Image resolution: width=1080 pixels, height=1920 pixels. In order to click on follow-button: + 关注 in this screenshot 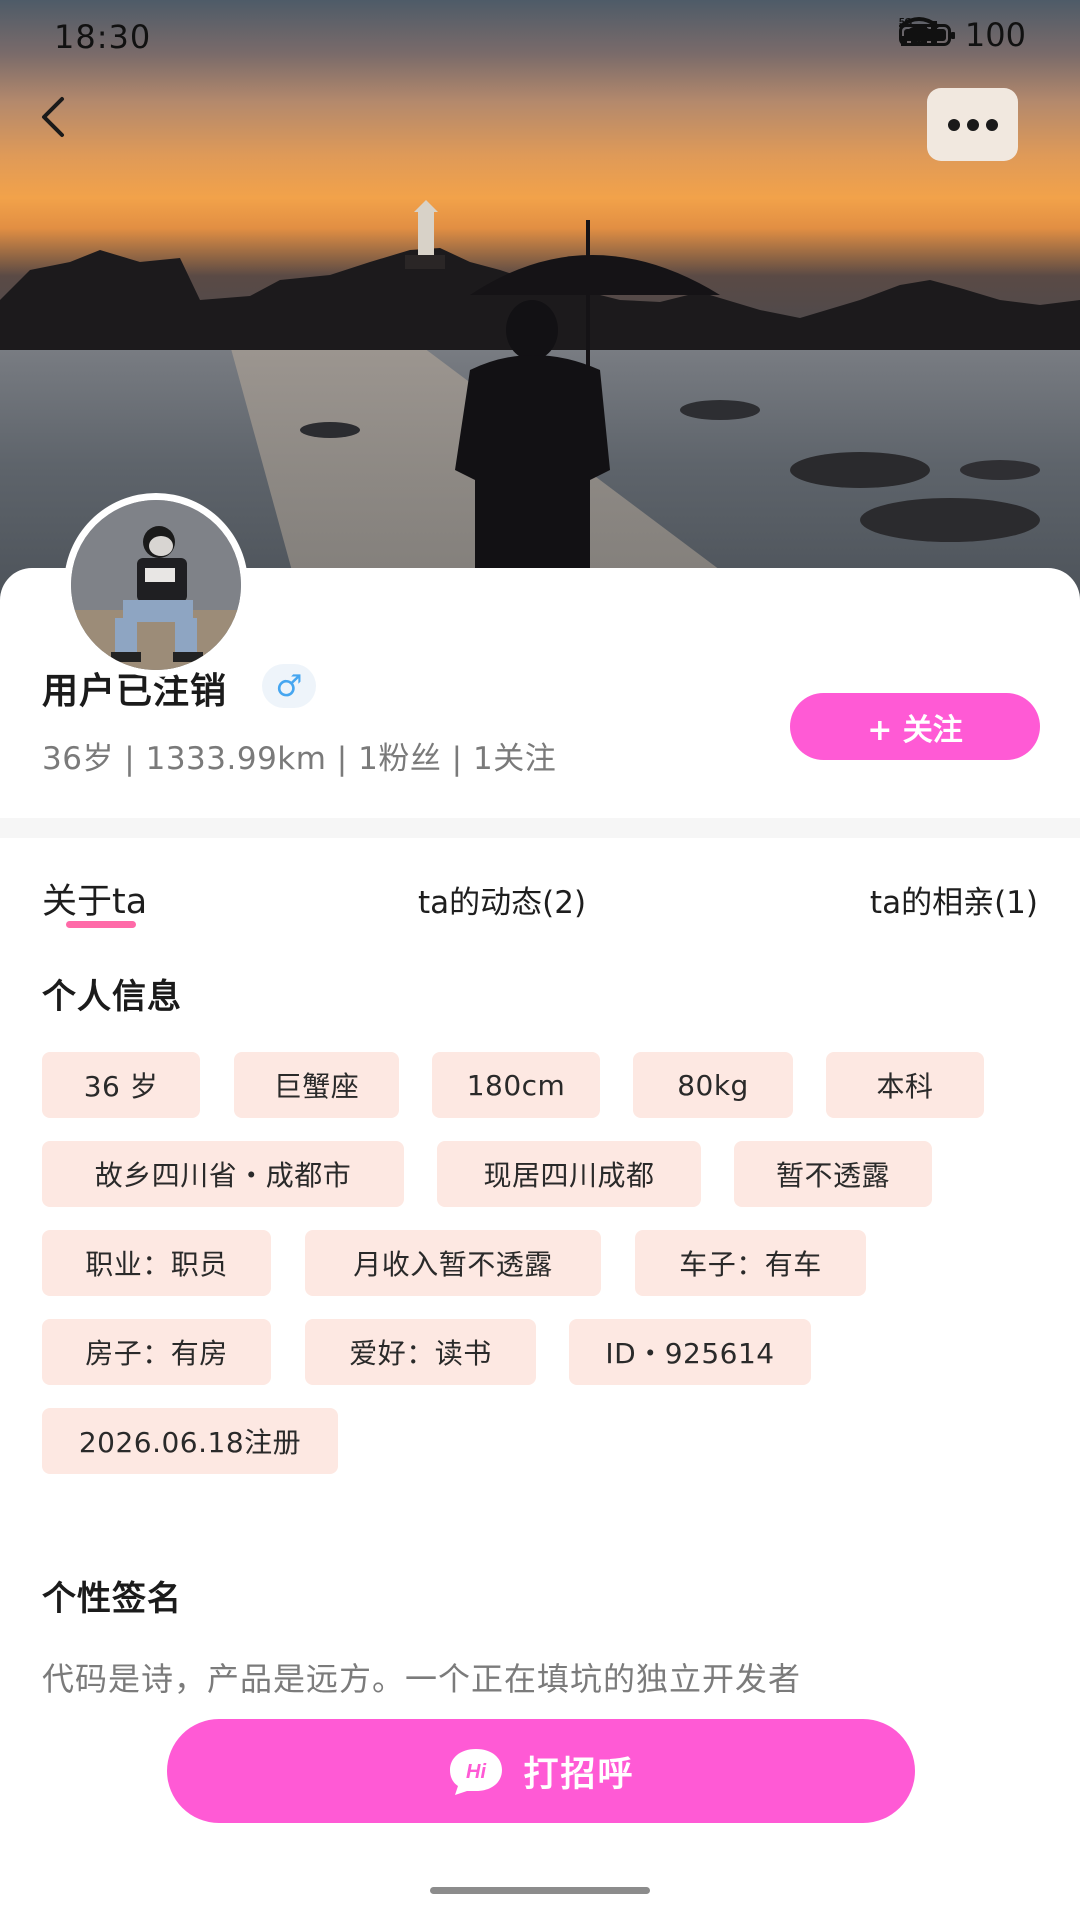, I will do `click(915, 726)`.